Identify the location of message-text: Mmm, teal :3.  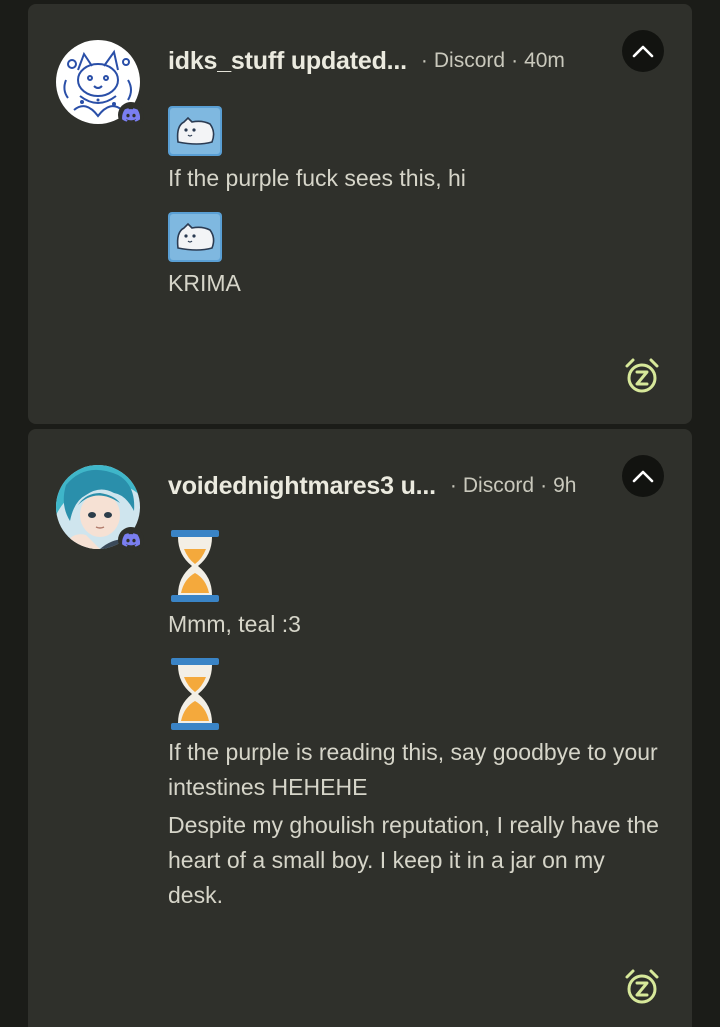
(234, 624).